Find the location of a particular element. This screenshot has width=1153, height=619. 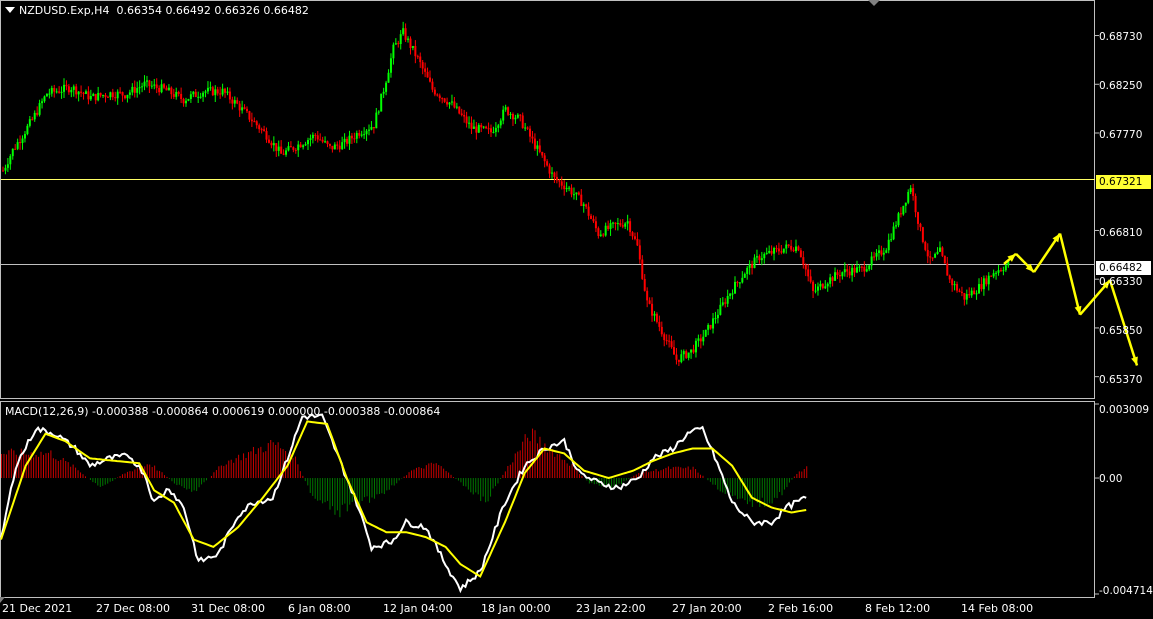

time-axis-tick: 14 Feb 08:00 is located at coordinates (997, 608).